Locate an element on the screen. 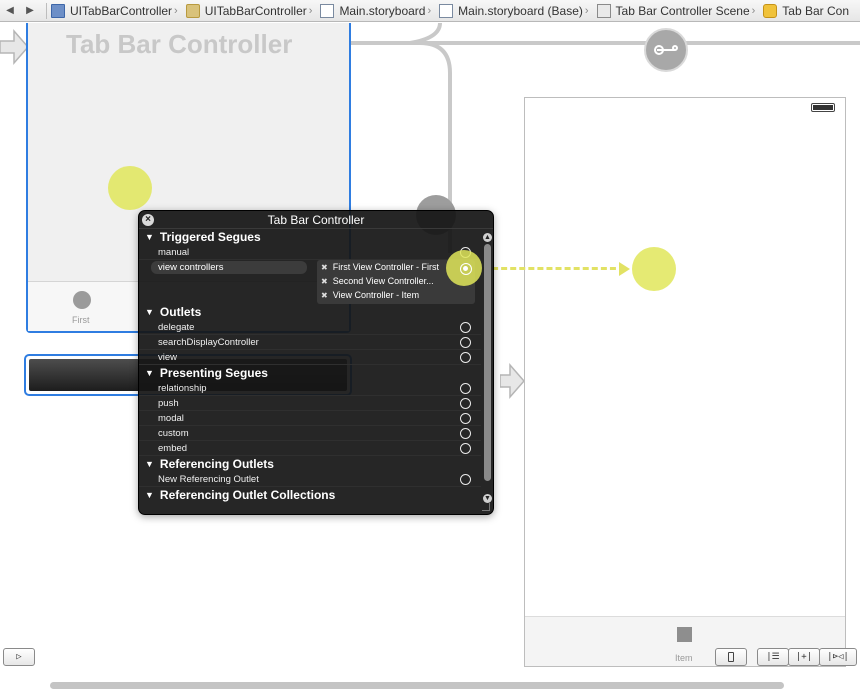 The width and height of the screenshot is (860, 693). align-button: |☰ is located at coordinates (773, 657).